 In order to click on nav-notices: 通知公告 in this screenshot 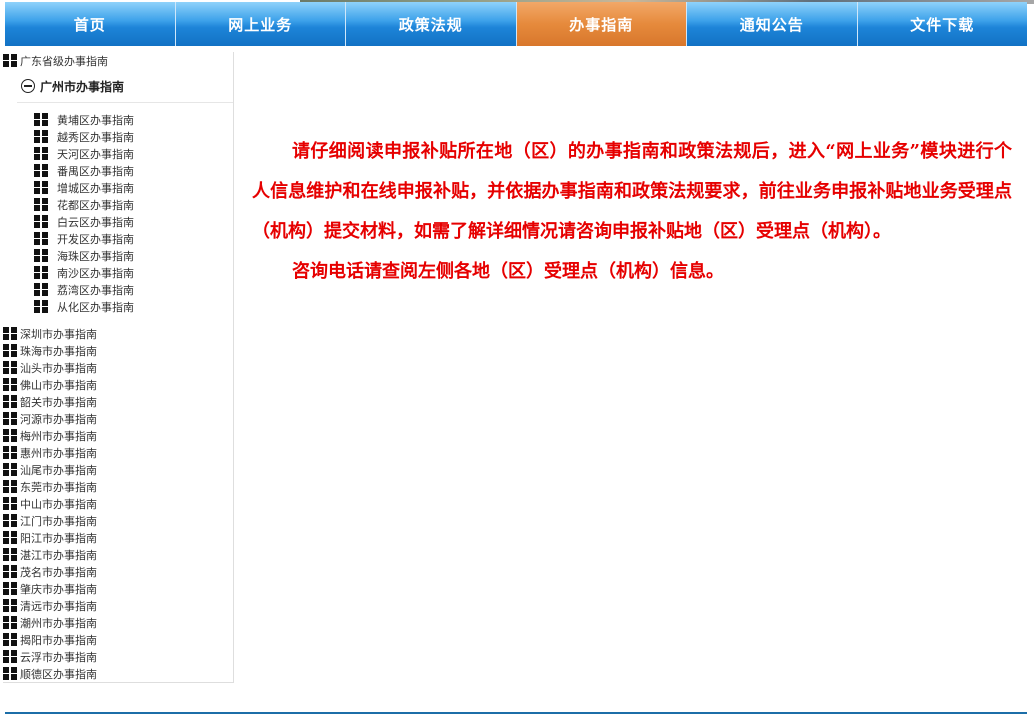, I will do `click(772, 24)`.